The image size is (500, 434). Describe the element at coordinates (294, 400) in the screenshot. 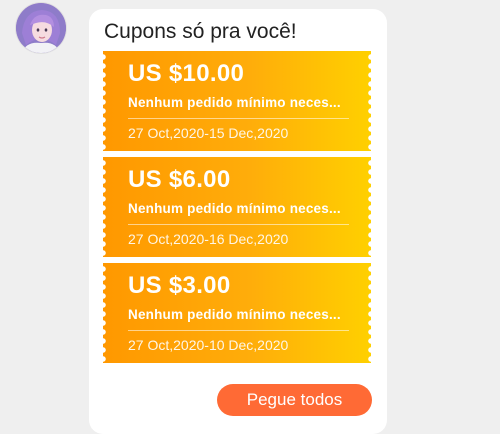

I see `get-all-coupons-button: Pegue todos` at that location.